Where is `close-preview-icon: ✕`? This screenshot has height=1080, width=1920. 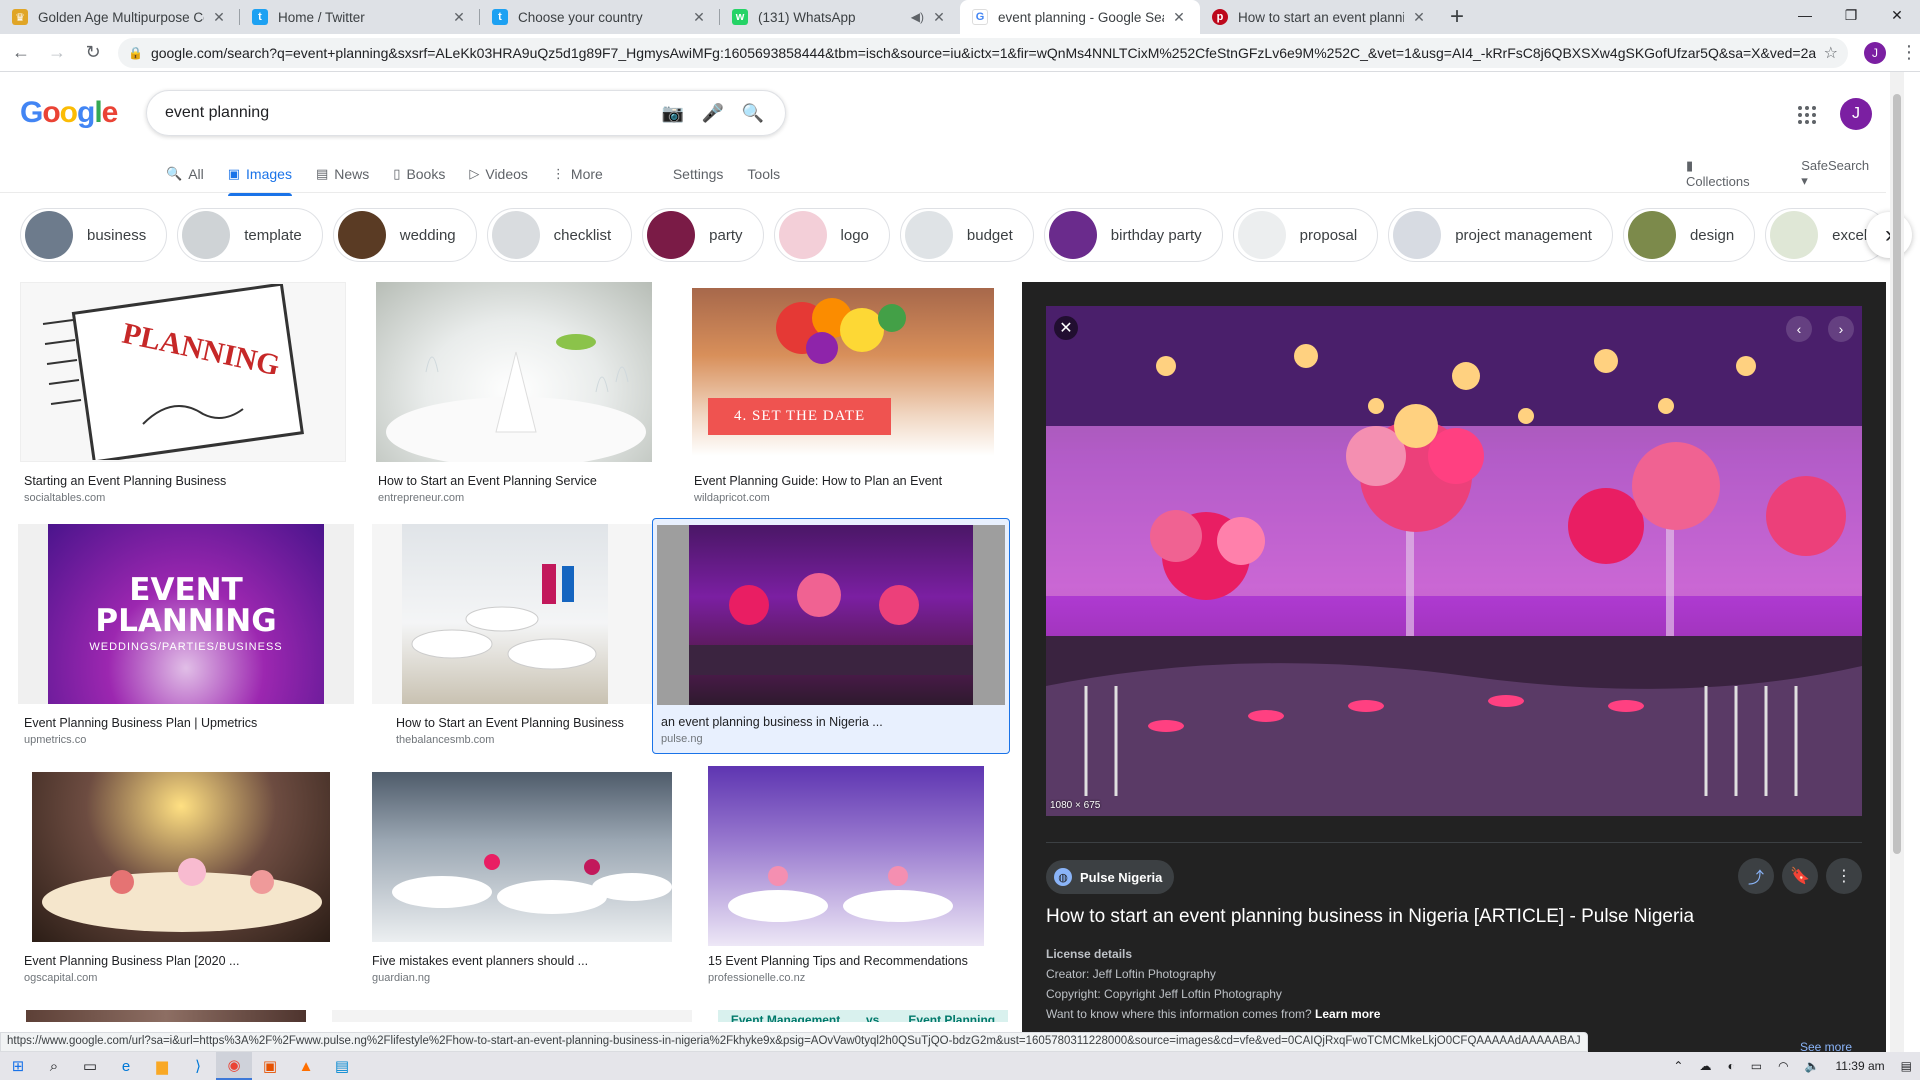
close-preview-icon: ✕ is located at coordinates (1066, 328).